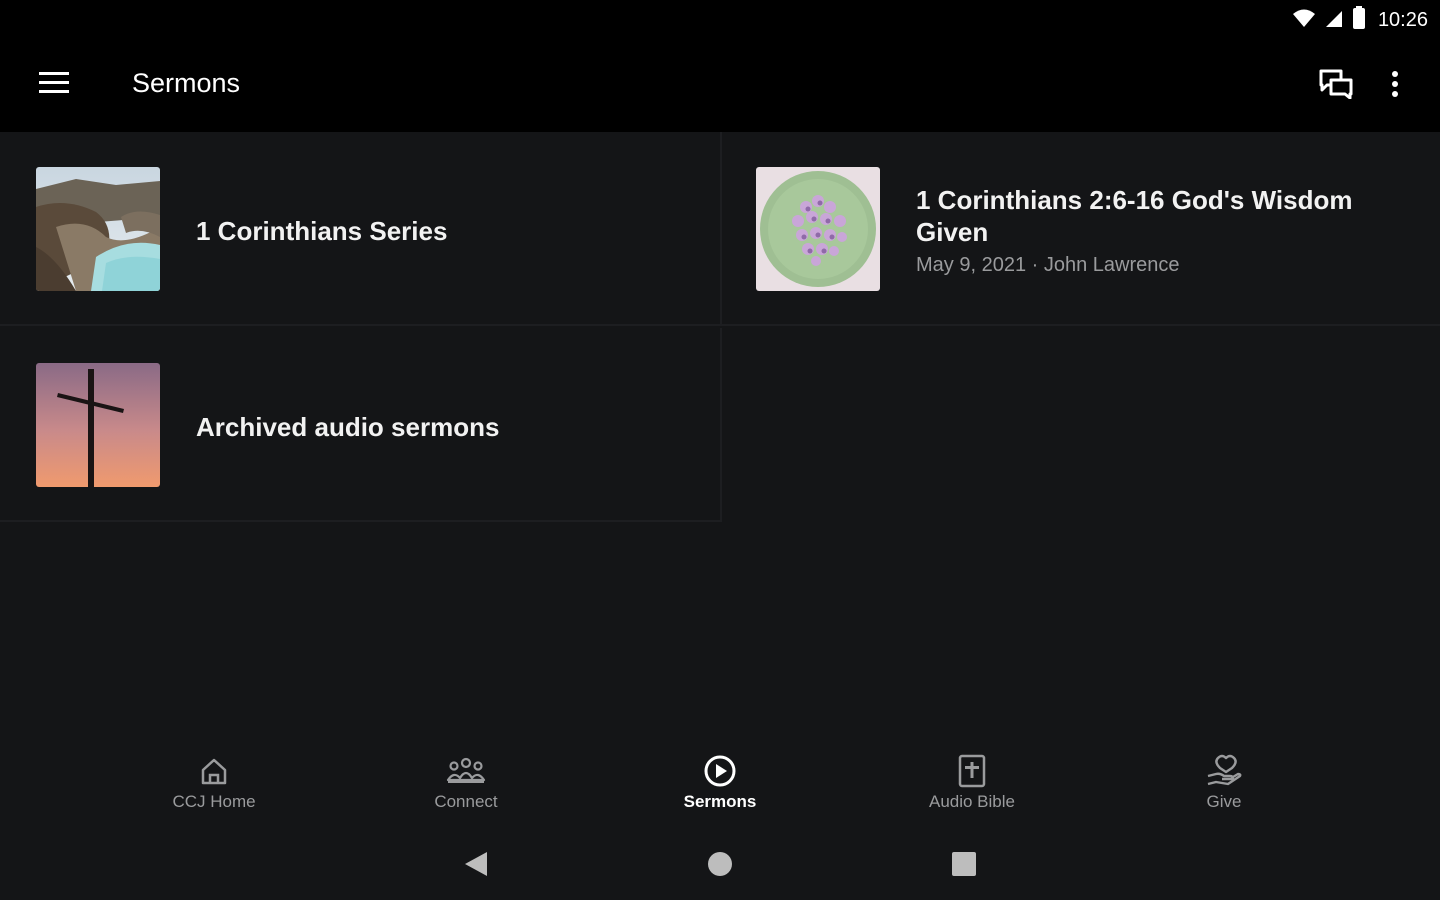  I want to click on system-navigation, so click(720, 865).